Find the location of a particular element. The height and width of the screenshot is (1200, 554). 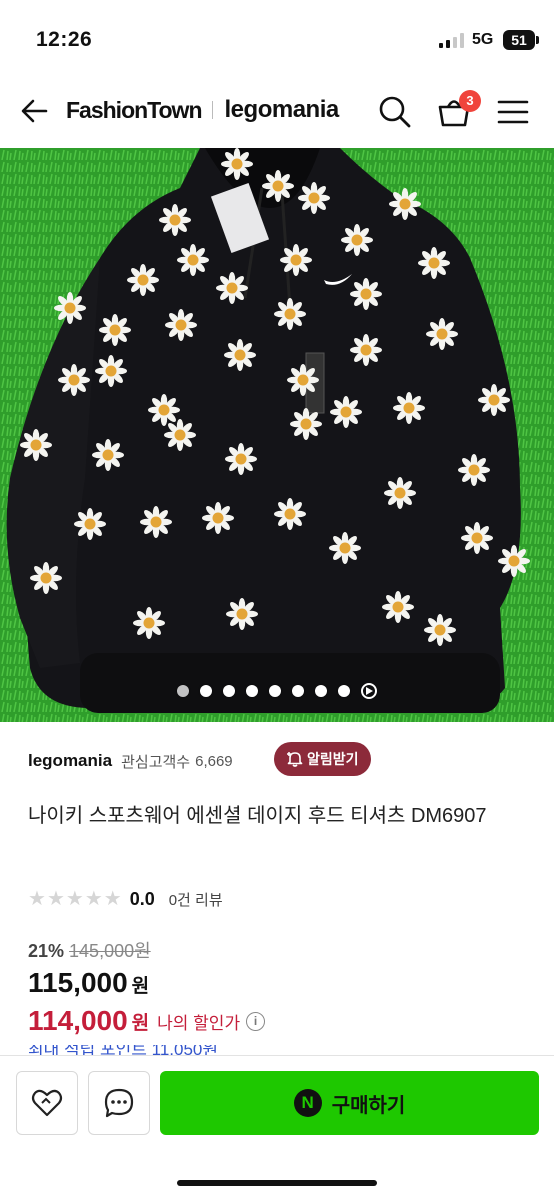

info-icon: i is located at coordinates (256, 1021).